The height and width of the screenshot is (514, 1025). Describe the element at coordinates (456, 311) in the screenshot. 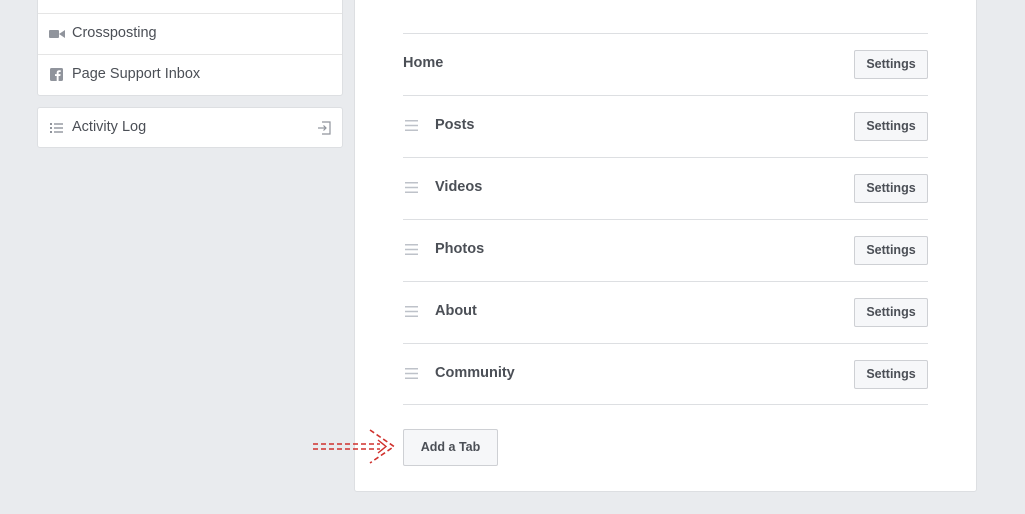

I see `tab-label: About` at that location.